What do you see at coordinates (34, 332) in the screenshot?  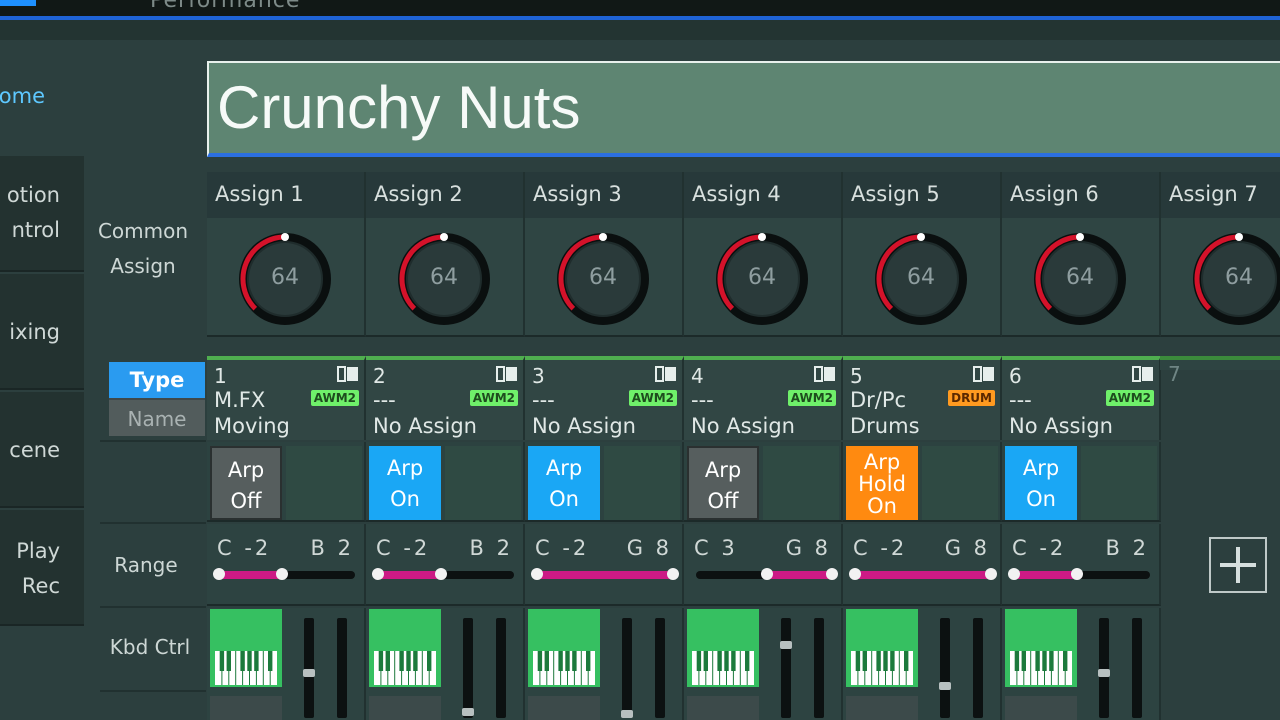 I see `sidebar-item-label: ixing` at bounding box center [34, 332].